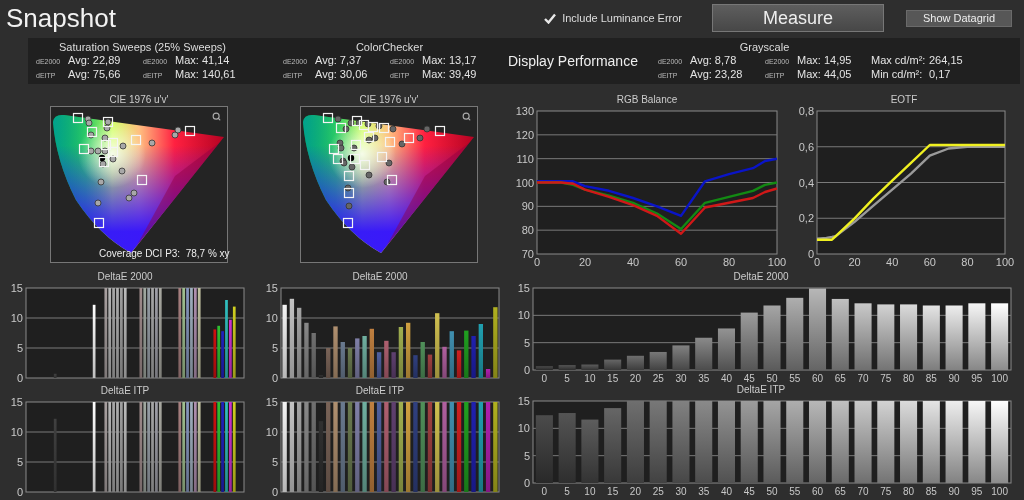  Describe the element at coordinates (886, 491) in the screenshot. I see `axis-tick-label: 75` at that location.